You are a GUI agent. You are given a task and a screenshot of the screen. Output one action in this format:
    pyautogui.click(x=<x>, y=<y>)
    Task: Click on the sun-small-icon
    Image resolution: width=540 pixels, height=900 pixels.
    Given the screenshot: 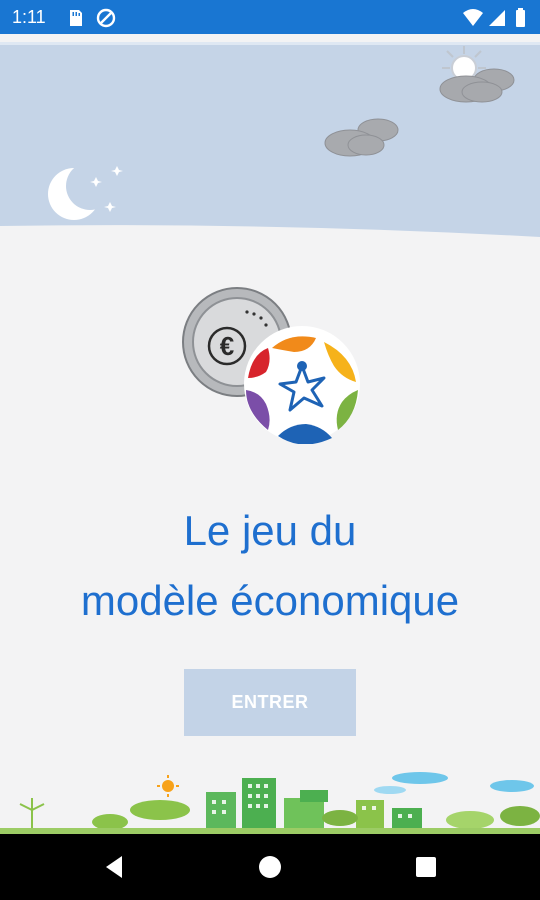 What is the action you would take?
    pyautogui.click(x=168, y=786)
    